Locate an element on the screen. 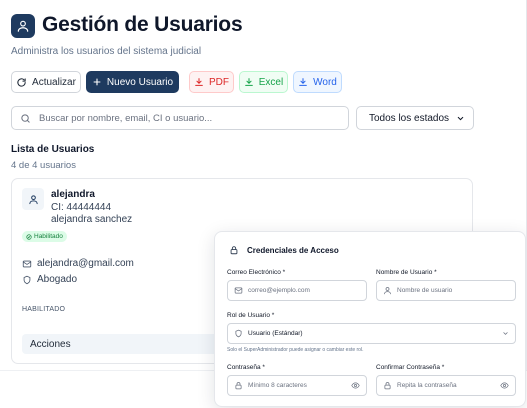 The image size is (527, 408). status-filter-select: Todos los estados is located at coordinates (415, 118).